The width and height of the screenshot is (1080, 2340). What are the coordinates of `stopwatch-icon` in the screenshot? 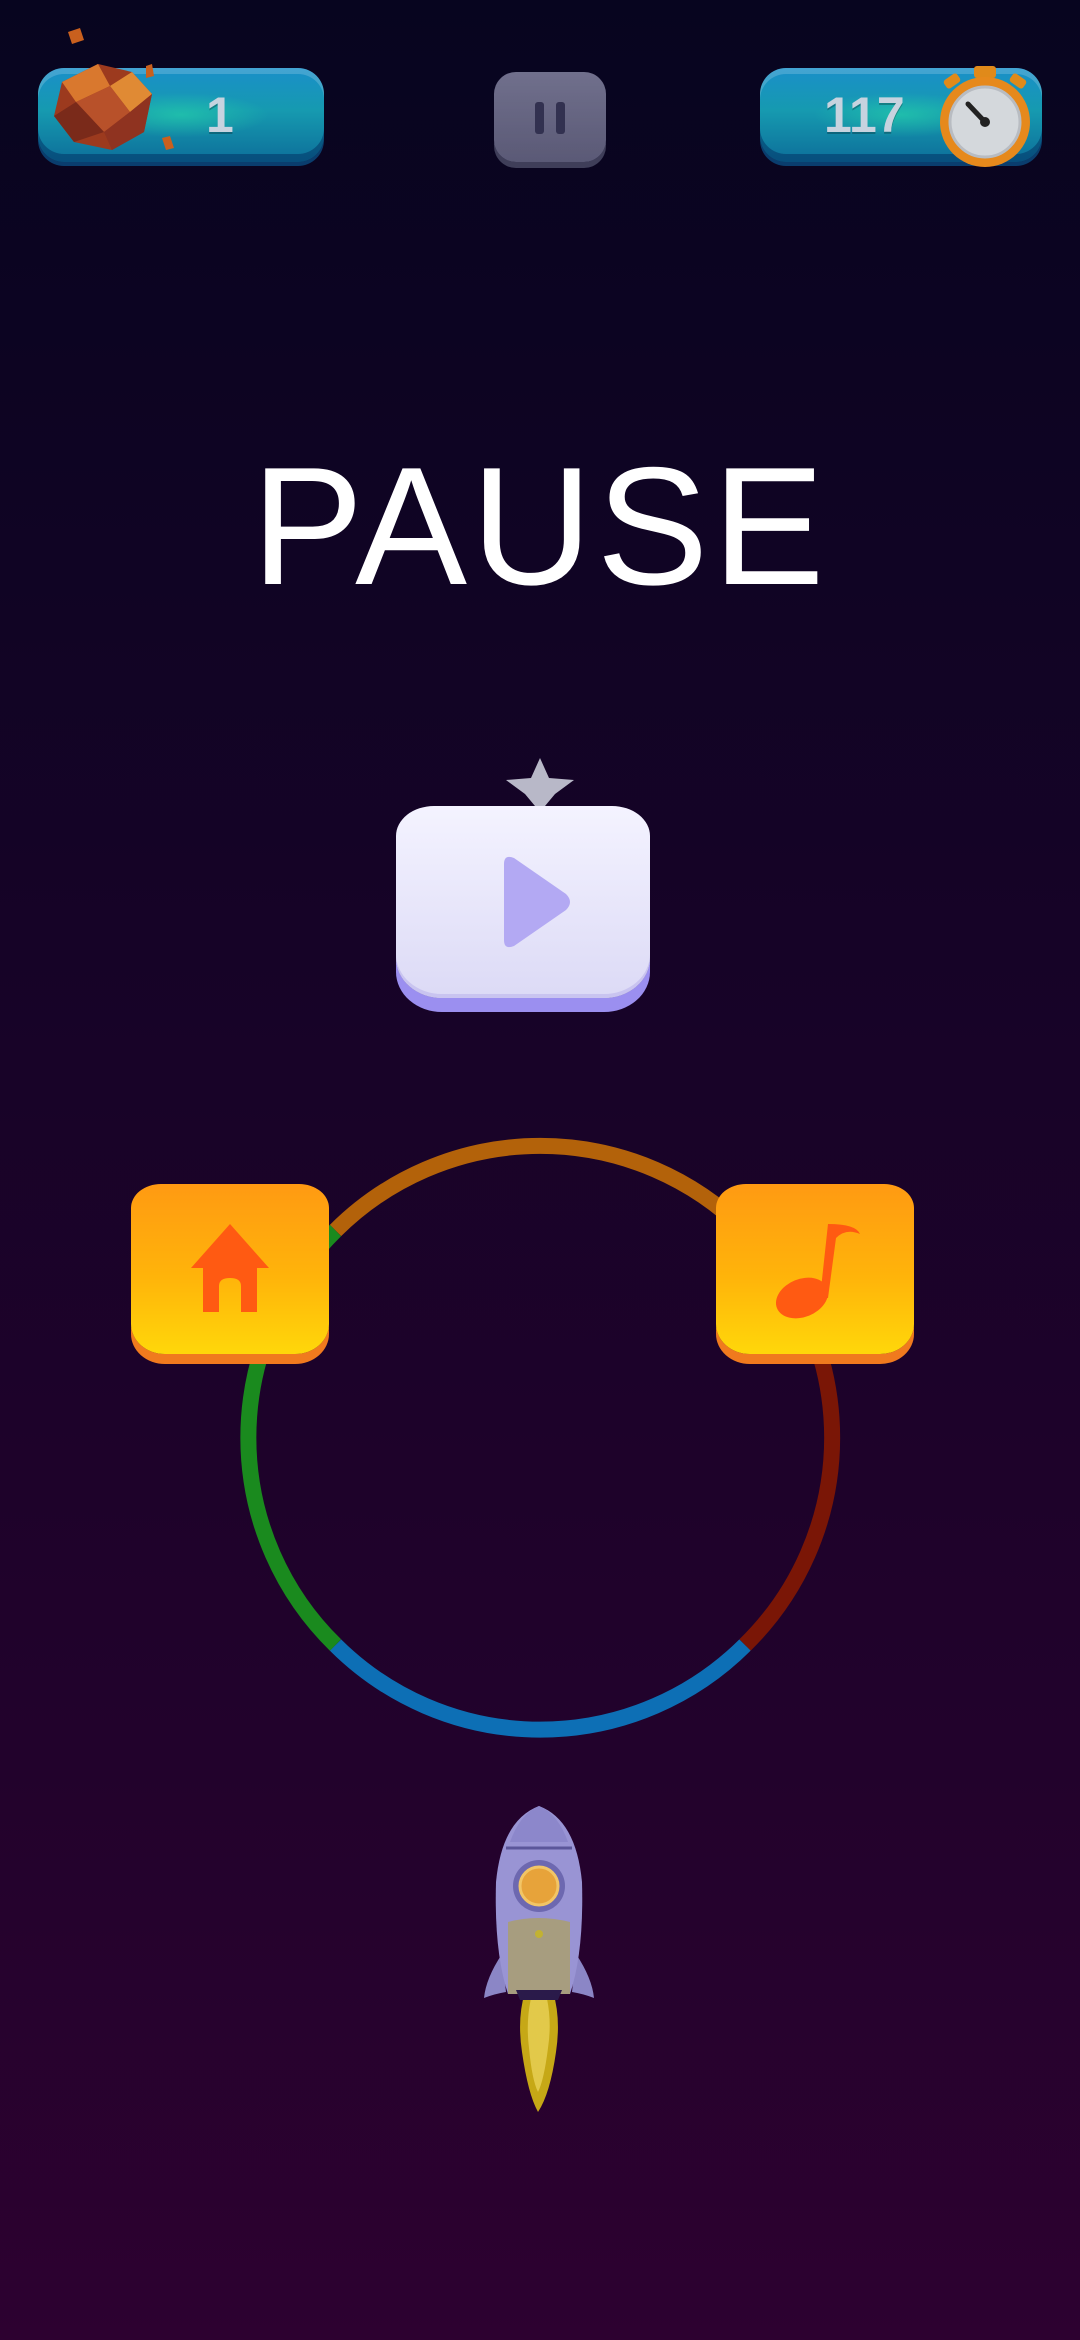 It's located at (985, 116).